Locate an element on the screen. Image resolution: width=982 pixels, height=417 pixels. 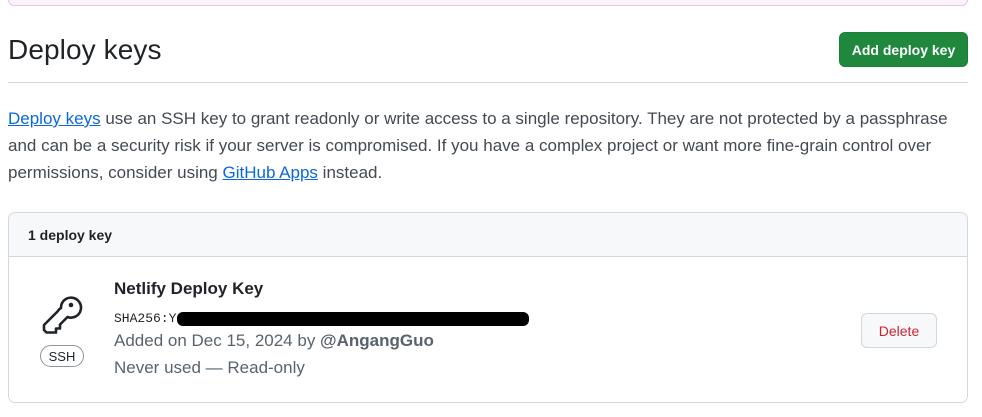
add-deploy-key-button: Add deploy key is located at coordinates (903, 49).